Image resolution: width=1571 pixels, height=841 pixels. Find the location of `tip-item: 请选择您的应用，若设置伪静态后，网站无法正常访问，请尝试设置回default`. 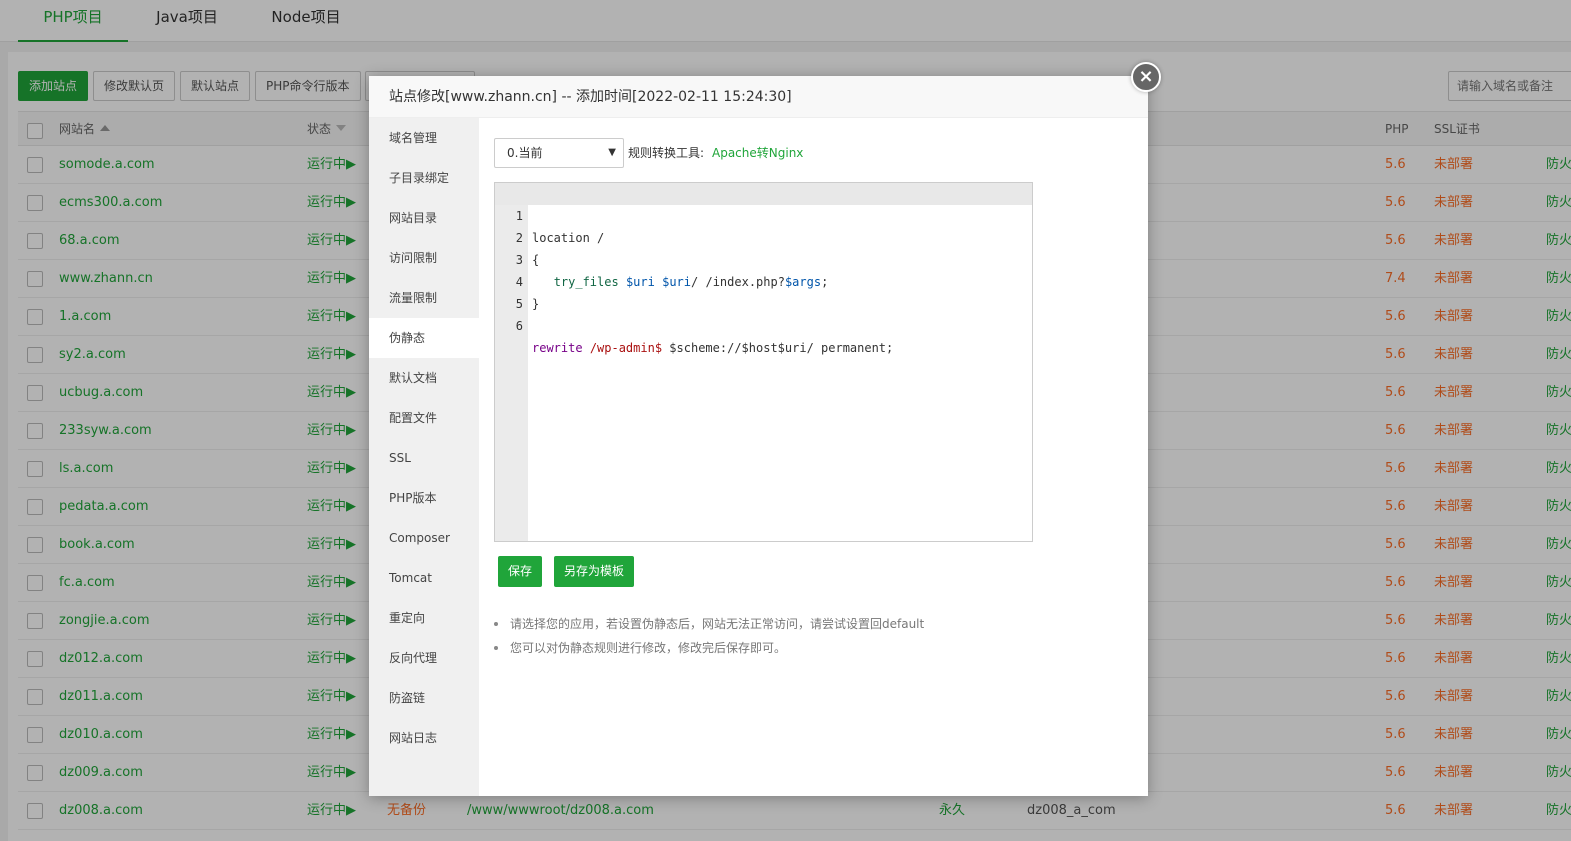

tip-item: 请选择您的应用，若设置伪静态后，网站无法正常访问，请尝试设置回default is located at coordinates (814, 624).